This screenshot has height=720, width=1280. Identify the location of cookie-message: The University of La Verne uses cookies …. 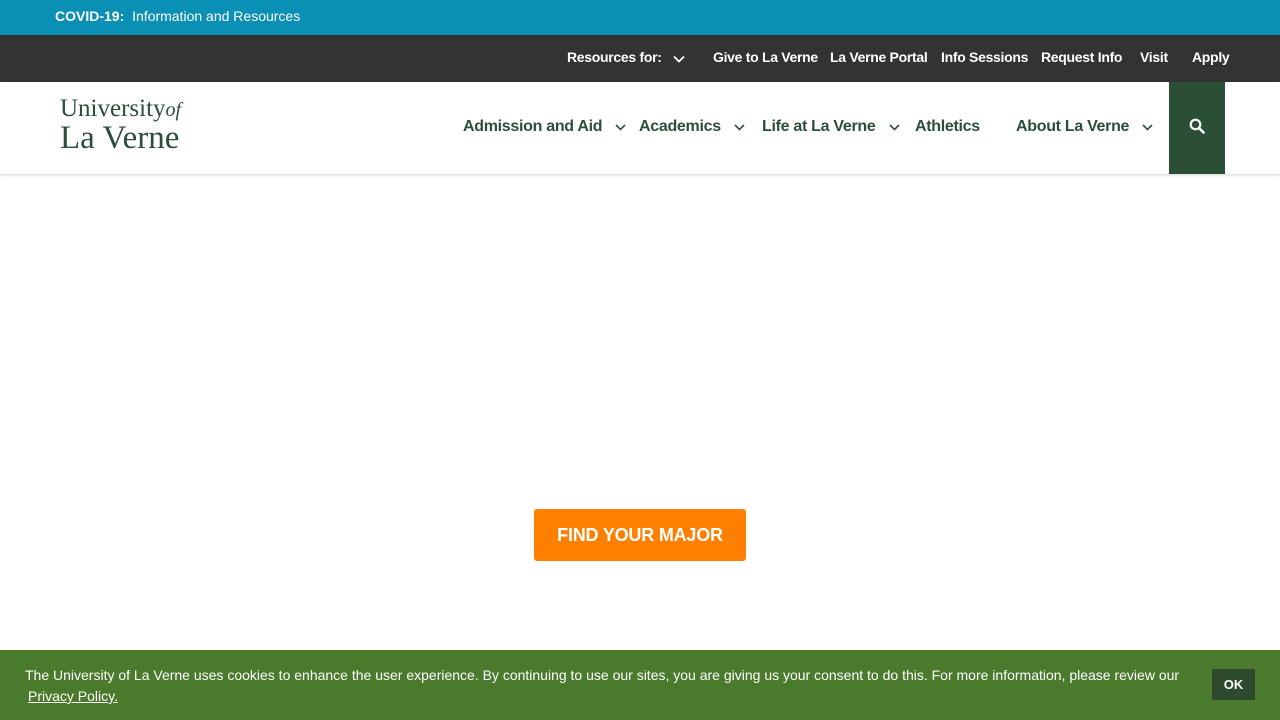
(610, 686).